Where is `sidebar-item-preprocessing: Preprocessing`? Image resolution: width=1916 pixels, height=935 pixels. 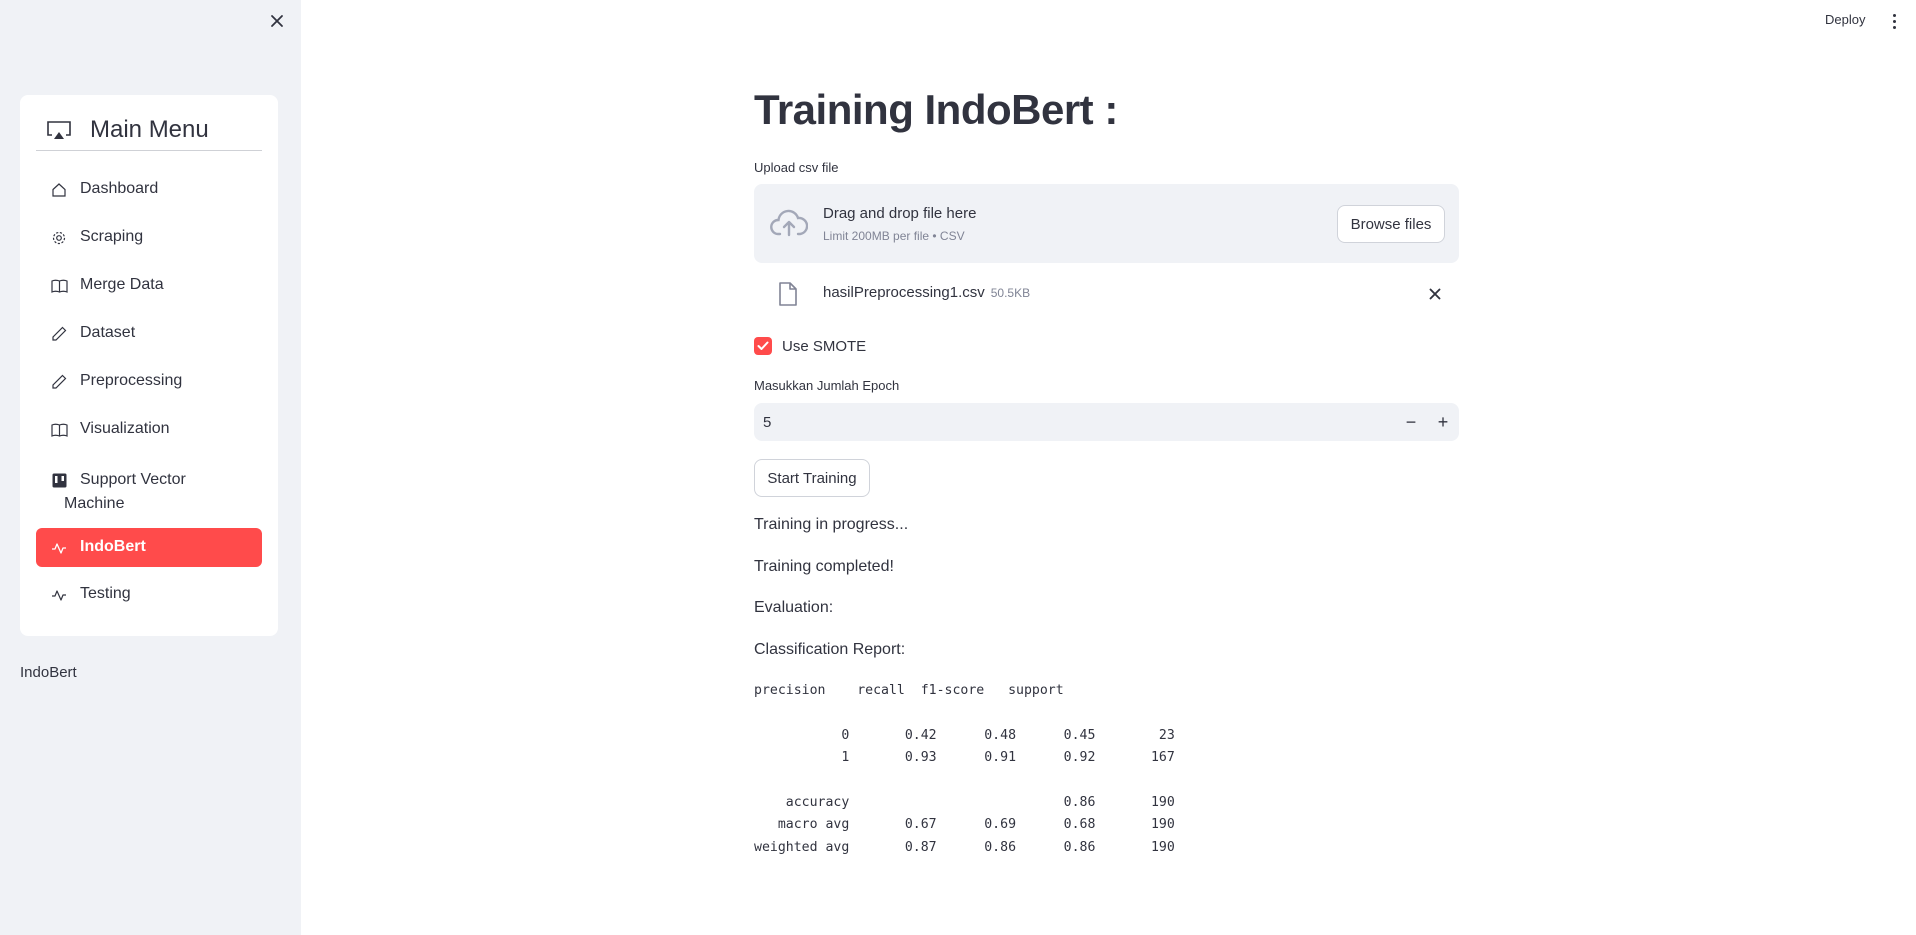
sidebar-item-preprocessing: Preprocessing is located at coordinates (149, 382).